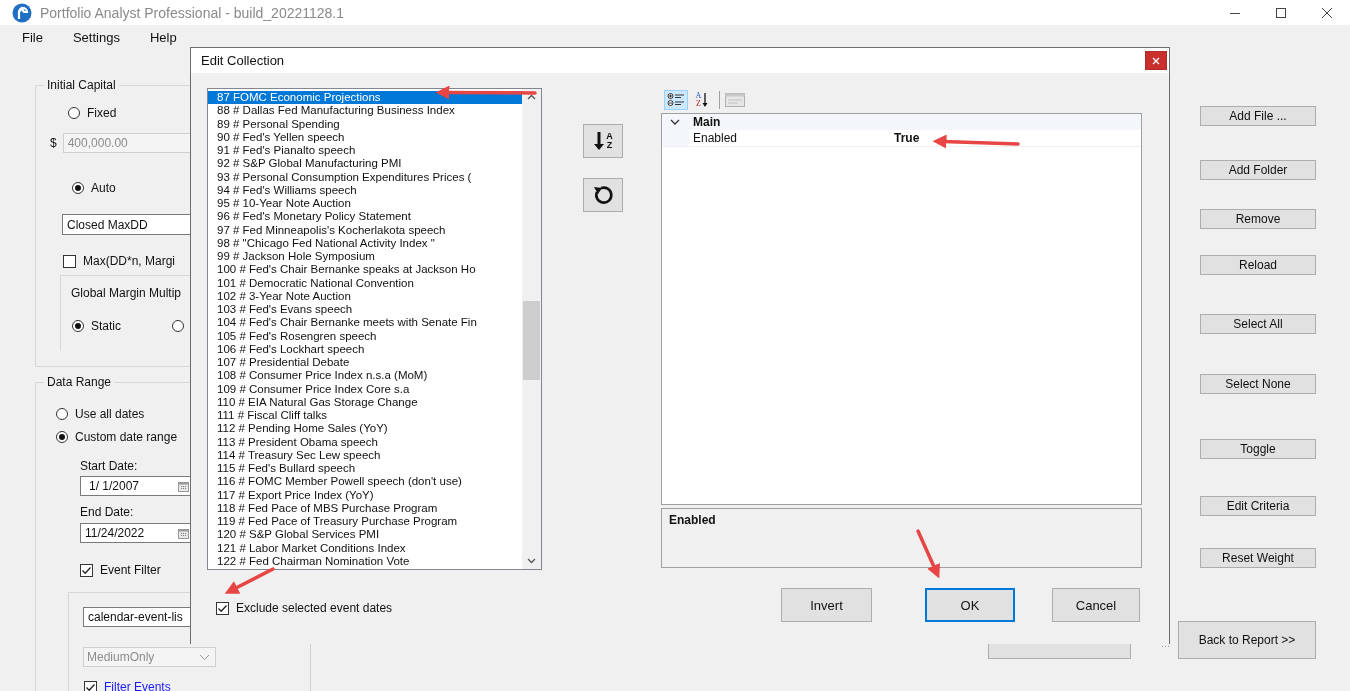 Image resolution: width=1350 pixels, height=691 pixels. What do you see at coordinates (365, 561) in the screenshot?
I see `list-item: 122 # Fed Chairman Nomination Vote` at bounding box center [365, 561].